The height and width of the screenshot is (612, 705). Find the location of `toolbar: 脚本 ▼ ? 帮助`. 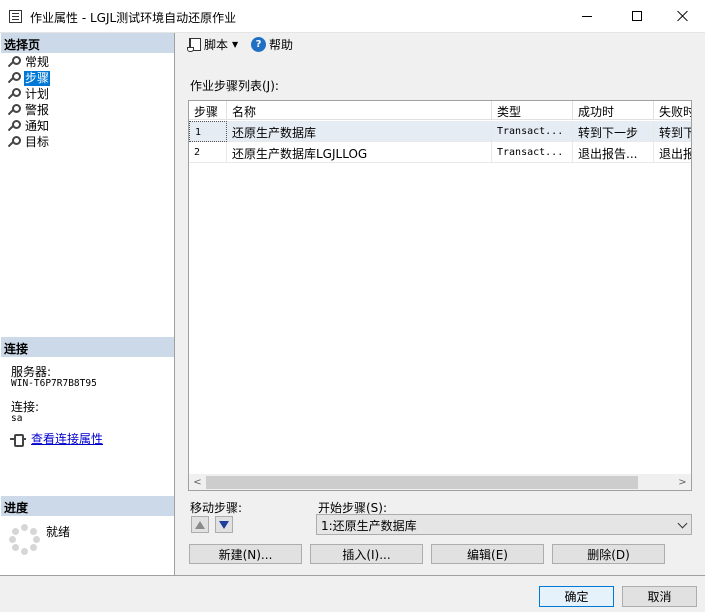

toolbar: 脚本 ▼ ? 帮助 is located at coordinates (440, 44).